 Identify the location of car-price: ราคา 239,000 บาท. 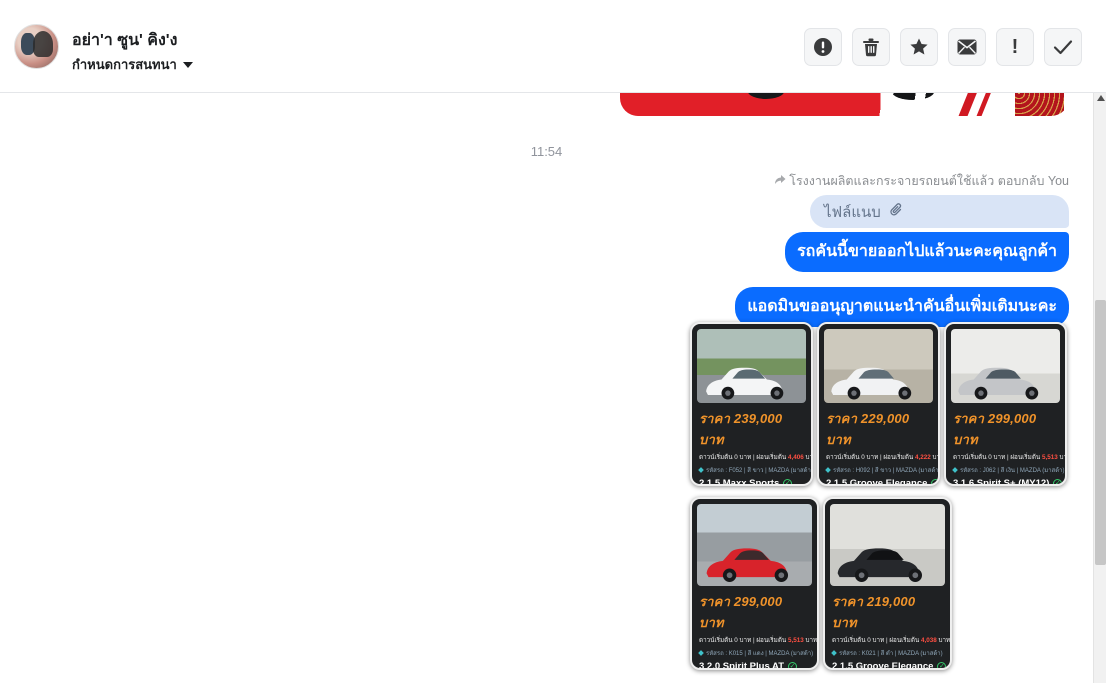
(741, 429).